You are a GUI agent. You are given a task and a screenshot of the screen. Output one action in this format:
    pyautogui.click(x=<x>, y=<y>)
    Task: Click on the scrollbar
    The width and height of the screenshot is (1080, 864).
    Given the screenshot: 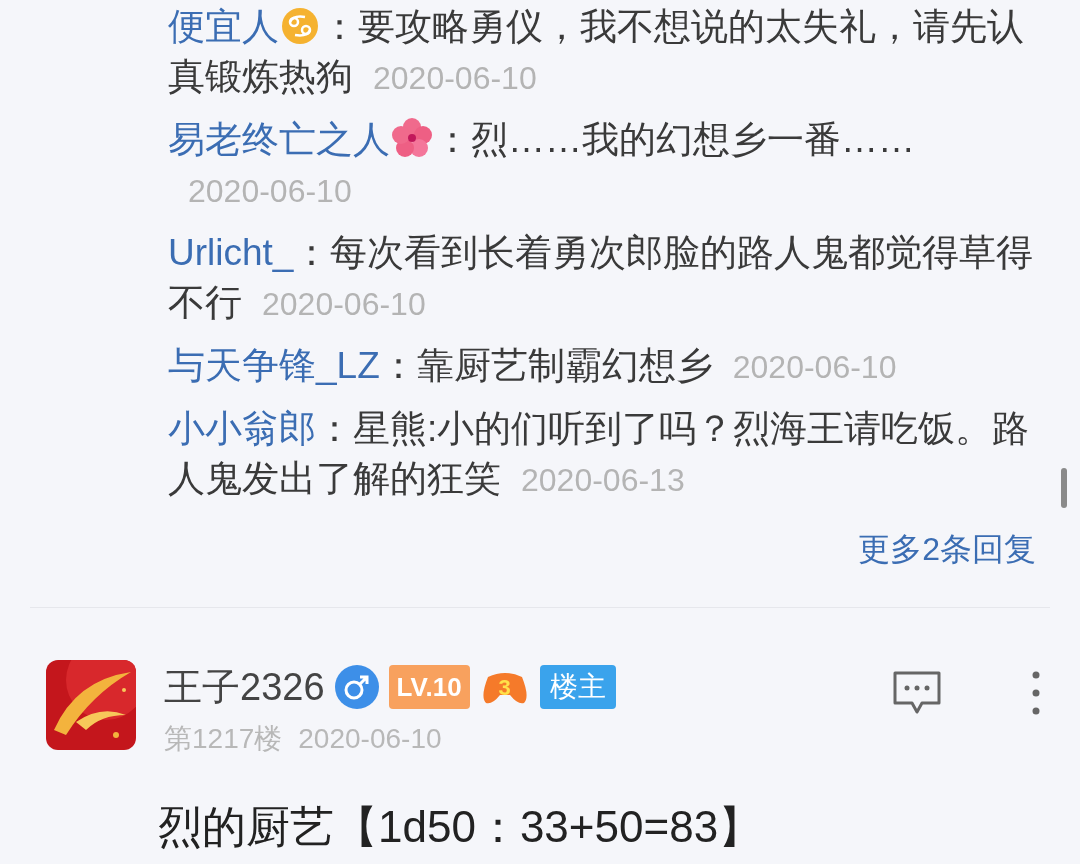 What is the action you would take?
    pyautogui.click(x=1064, y=488)
    